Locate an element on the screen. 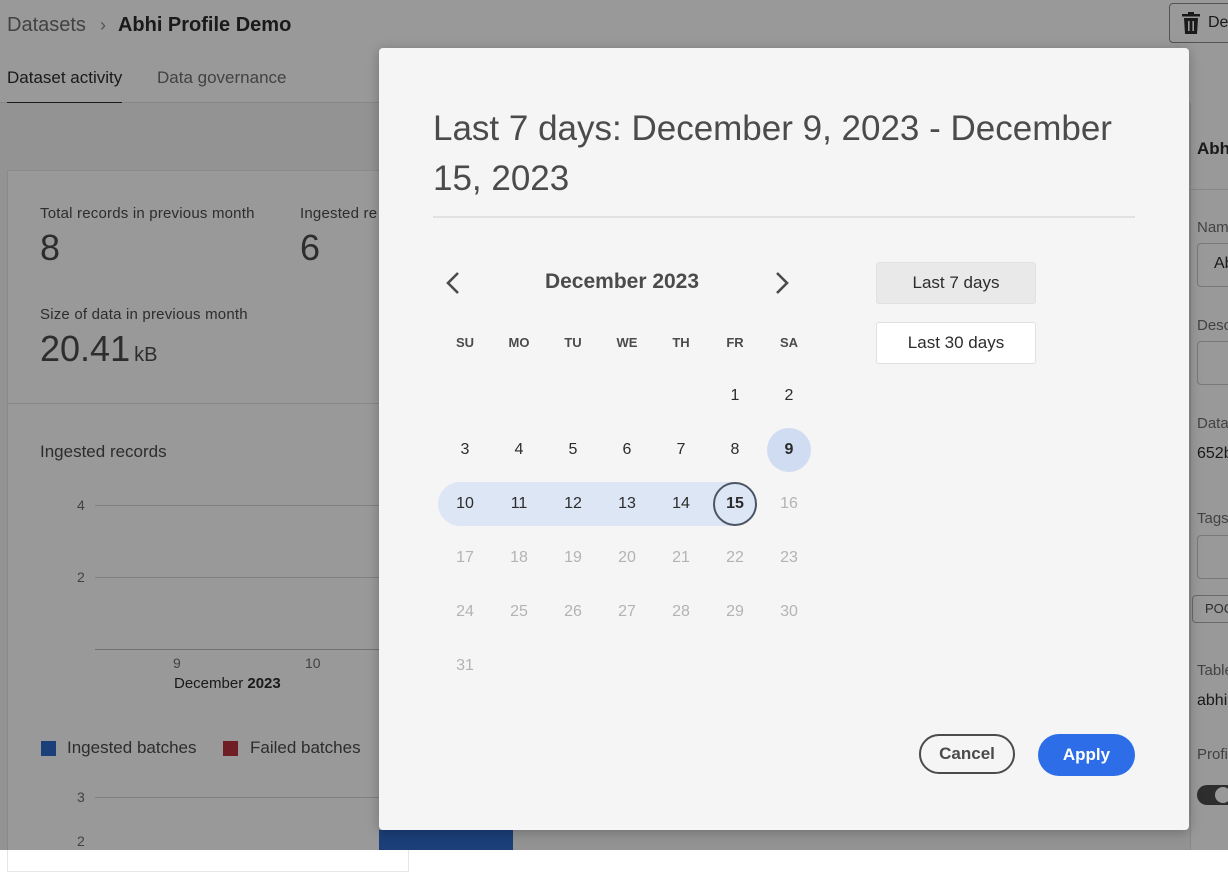 The image size is (1228, 872). chevron-right-icon is located at coordinates (782, 283).